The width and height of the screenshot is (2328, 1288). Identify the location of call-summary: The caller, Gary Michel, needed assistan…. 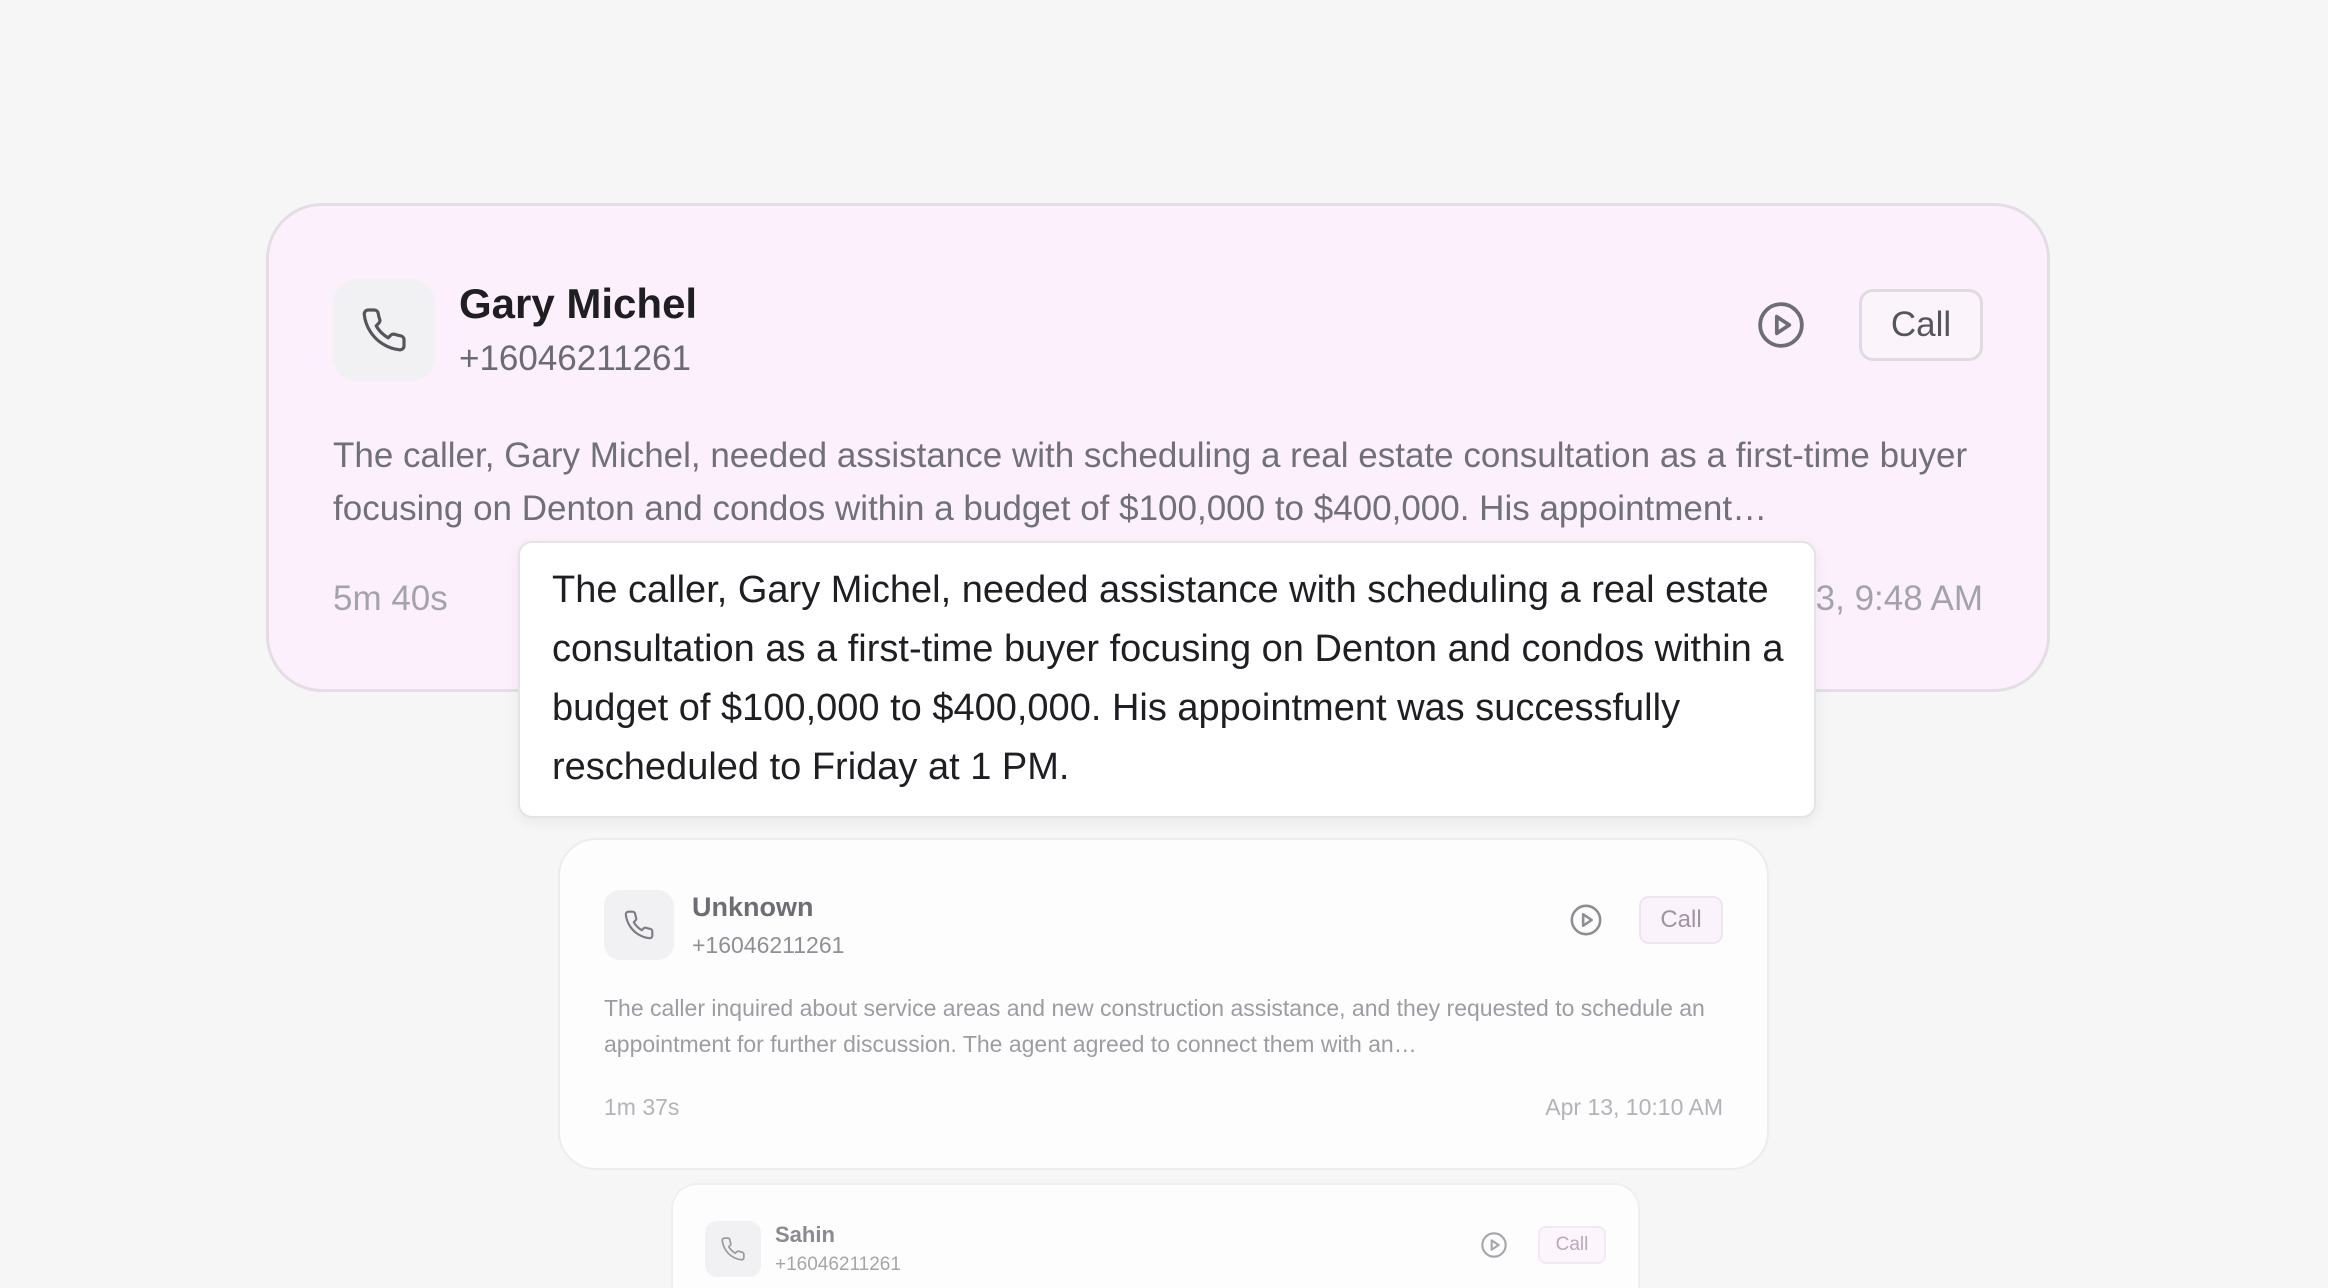
(1150, 482).